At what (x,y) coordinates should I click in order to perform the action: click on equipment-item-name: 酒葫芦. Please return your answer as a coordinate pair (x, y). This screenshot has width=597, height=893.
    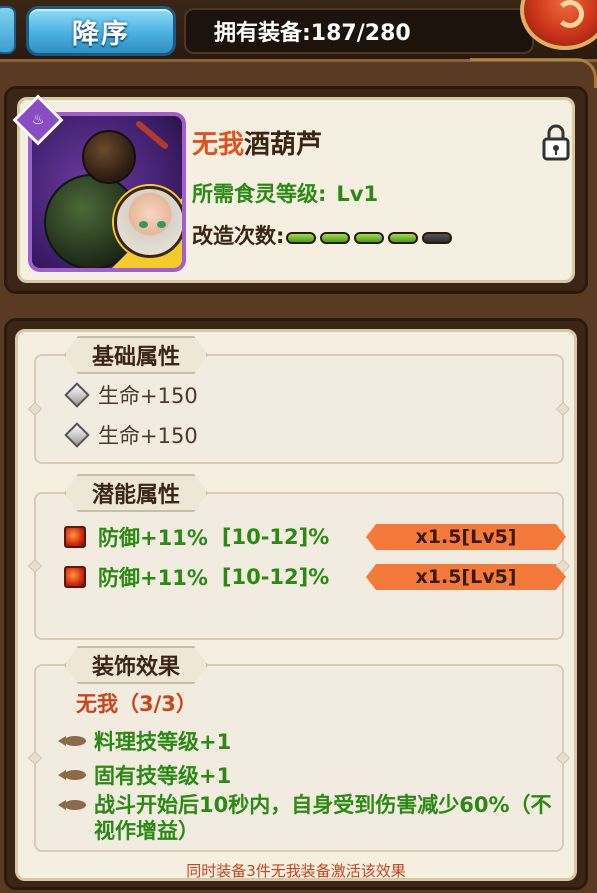
    Looking at the image, I should click on (283, 145).